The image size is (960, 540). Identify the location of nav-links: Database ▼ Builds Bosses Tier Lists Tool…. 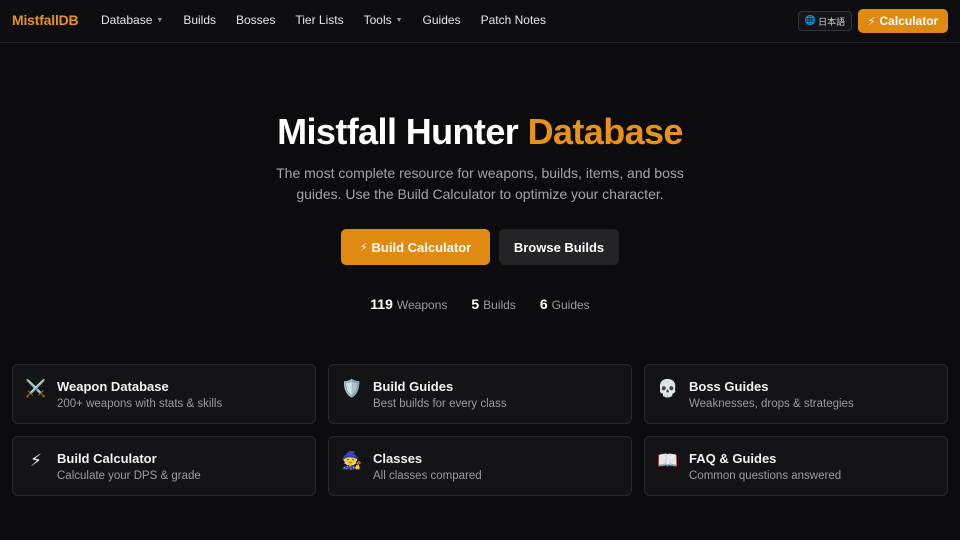
(333, 20).